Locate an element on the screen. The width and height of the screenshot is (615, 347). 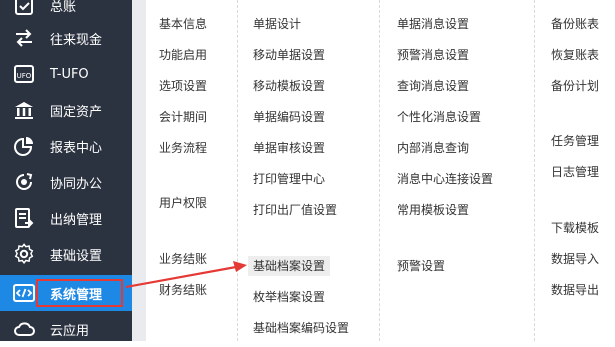
annotation-arrow is located at coordinates (186, 275).